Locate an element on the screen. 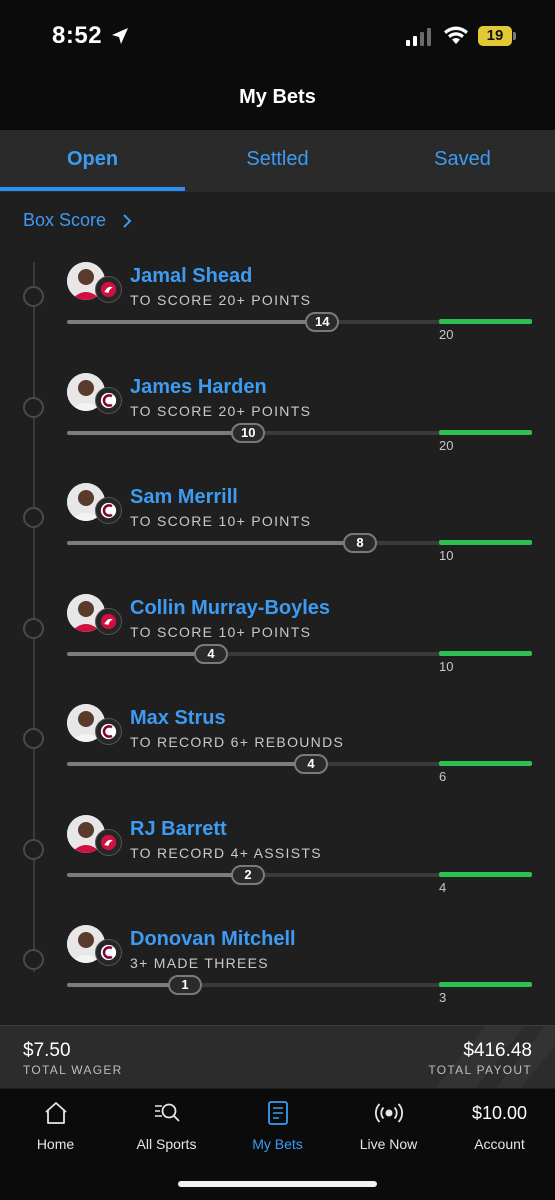 This screenshot has width=555, height=1200. status-time: 8:52 is located at coordinates (77, 35).